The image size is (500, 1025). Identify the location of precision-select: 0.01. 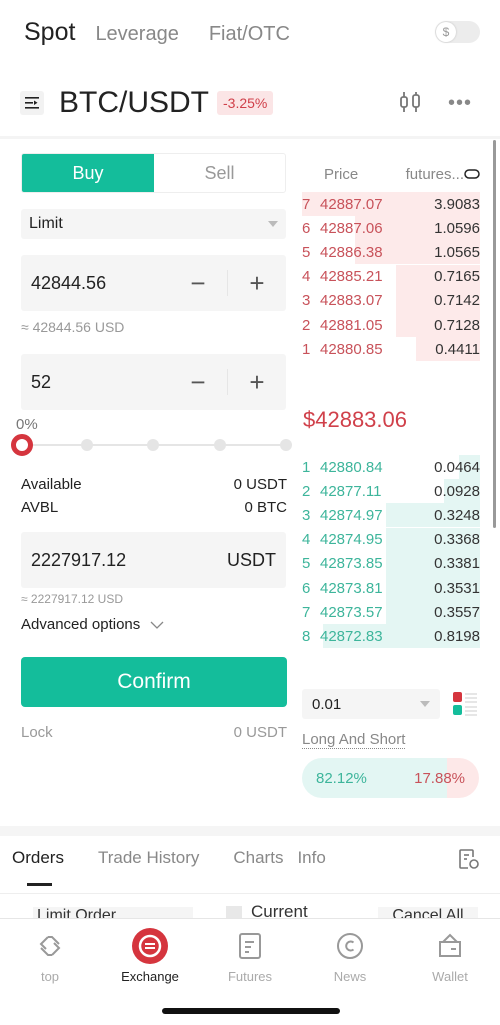
(371, 704).